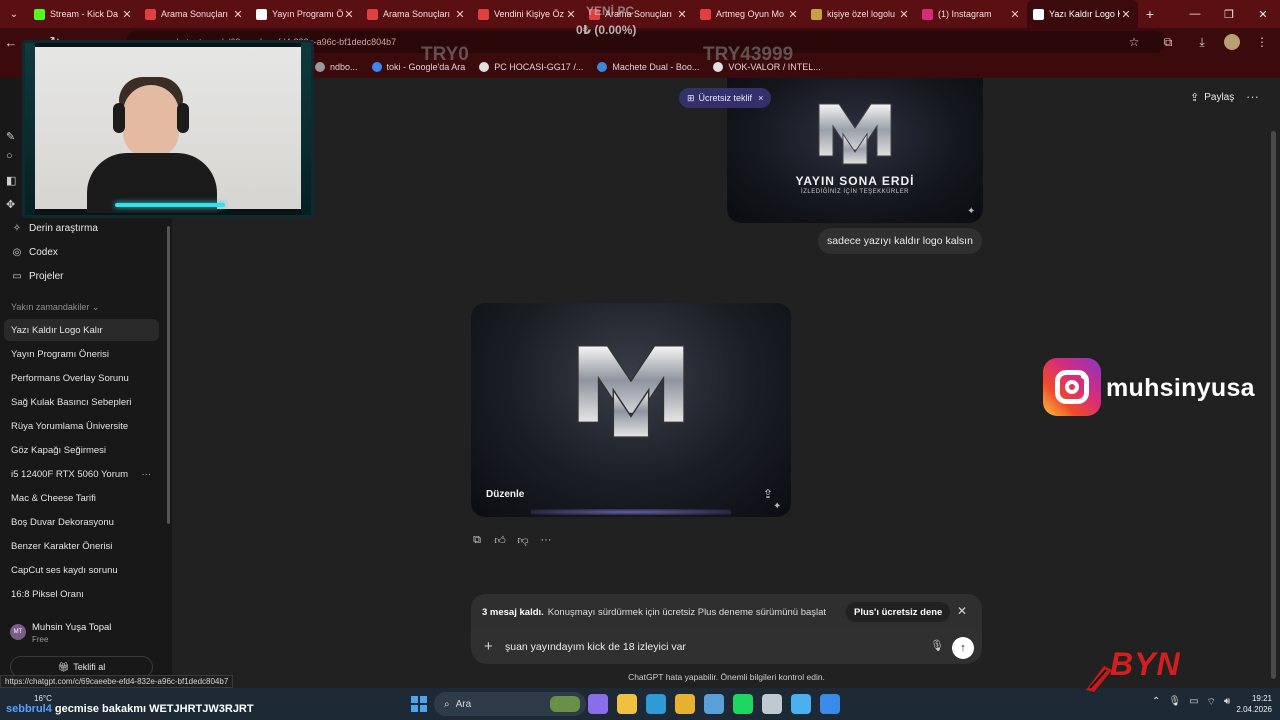 The image size is (1280, 720). Describe the element at coordinates (510, 704) in the screenshot. I see `taskbar-search: ⌕ Ara` at that location.